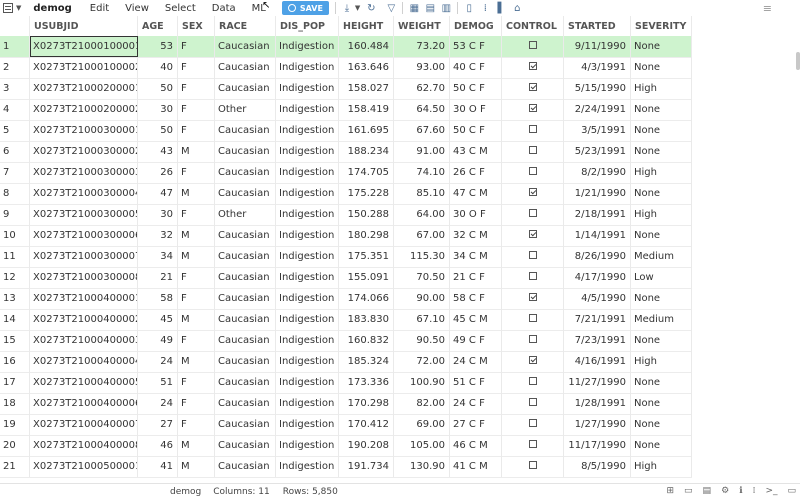  What do you see at coordinates (366, 361) in the screenshot?
I see `cell-height: 185.324` at bounding box center [366, 361].